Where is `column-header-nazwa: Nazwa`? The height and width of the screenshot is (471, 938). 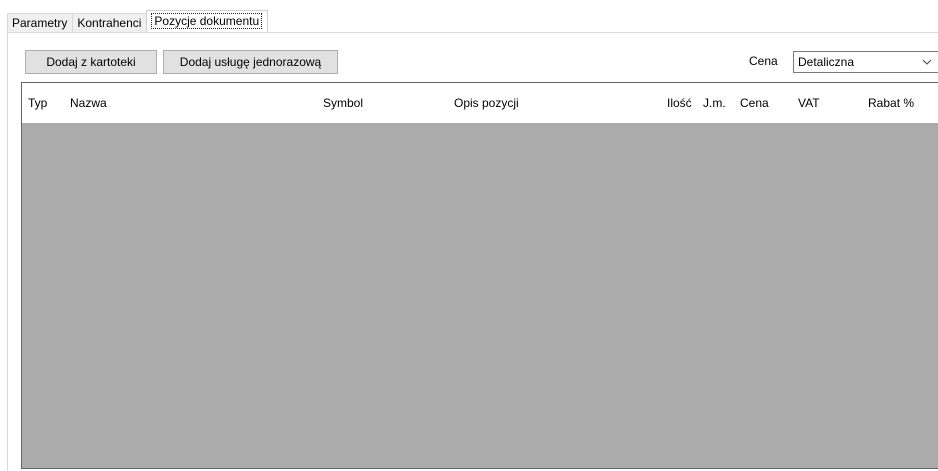
column-header-nazwa: Nazwa is located at coordinates (190, 103).